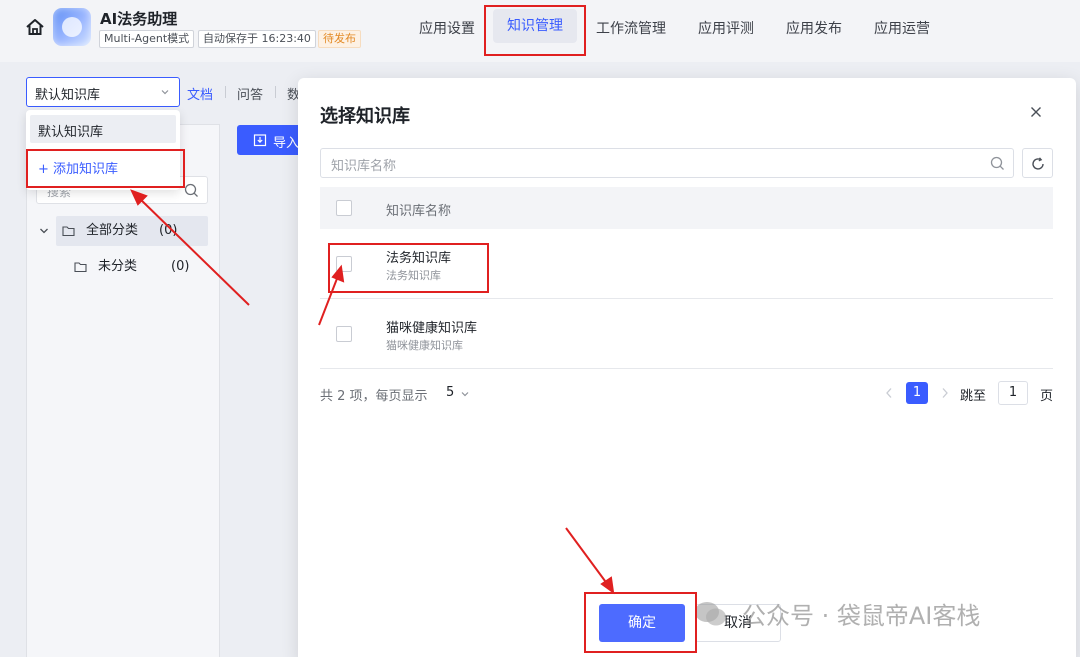 This screenshot has width=1080, height=657. What do you see at coordinates (200, 93) in the screenshot?
I see `tab-documents: 文档` at bounding box center [200, 93].